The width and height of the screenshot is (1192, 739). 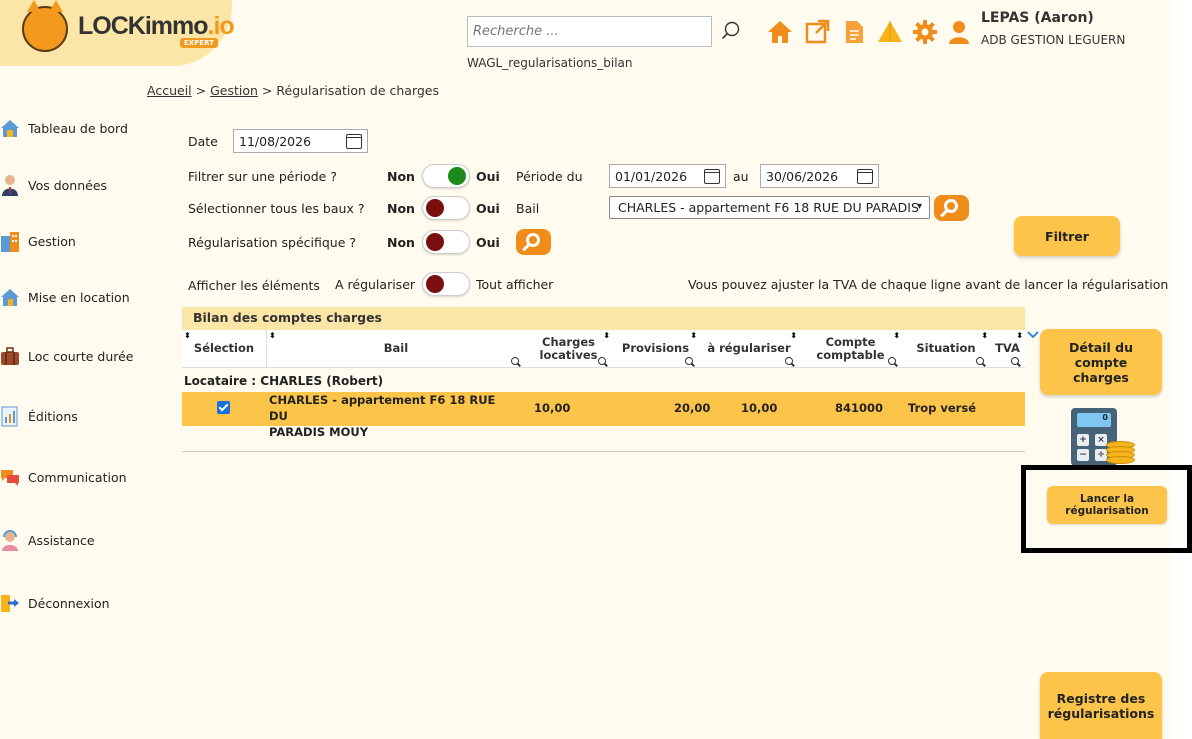 I want to click on periode-start-field: 01/01/2026, so click(x=667, y=176).